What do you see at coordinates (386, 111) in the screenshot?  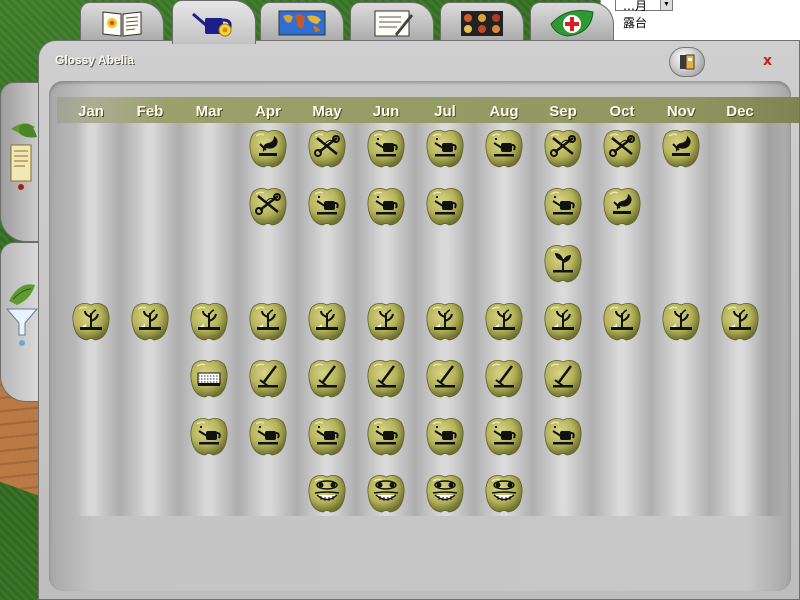 I see `month-label-jun: Jun` at bounding box center [386, 111].